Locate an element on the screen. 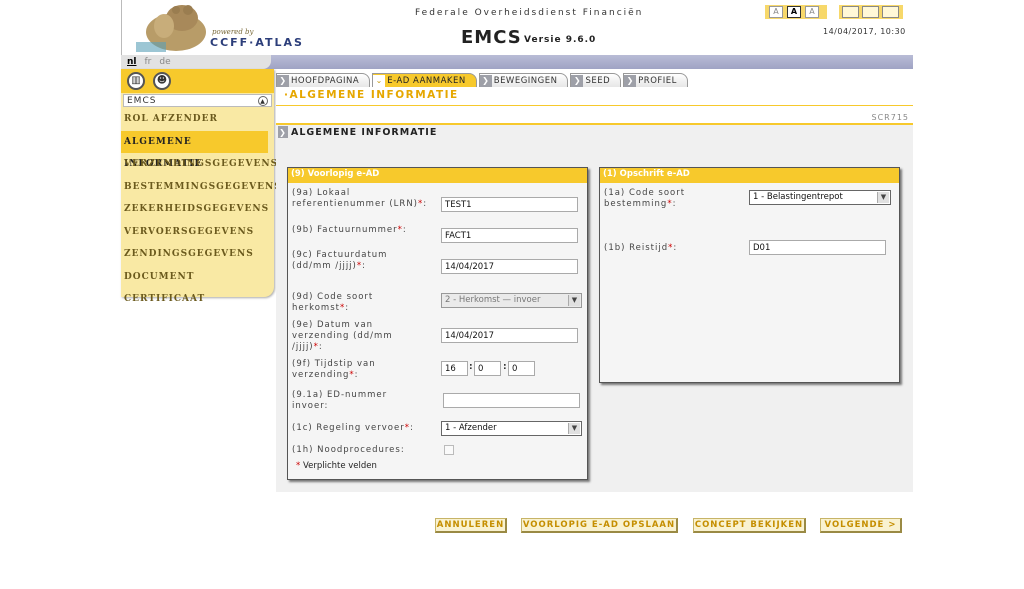 Image resolution: width=1024 pixels, height=589 pixels. label-text: (9a) Lokaal referentienummer (LRN) is located at coordinates (355, 198).